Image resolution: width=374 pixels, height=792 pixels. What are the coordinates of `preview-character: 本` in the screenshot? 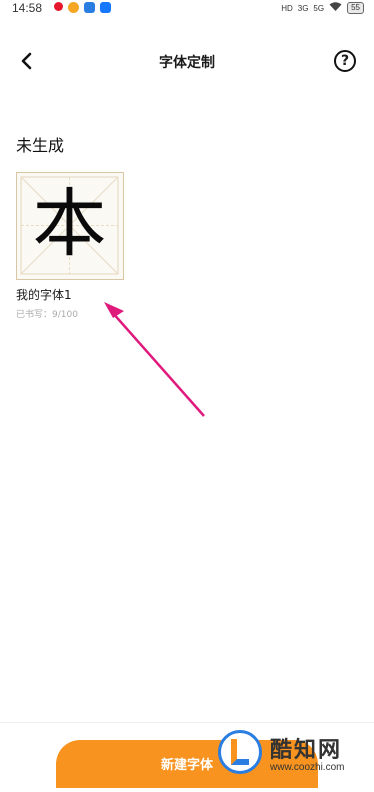 It's located at (69, 224).